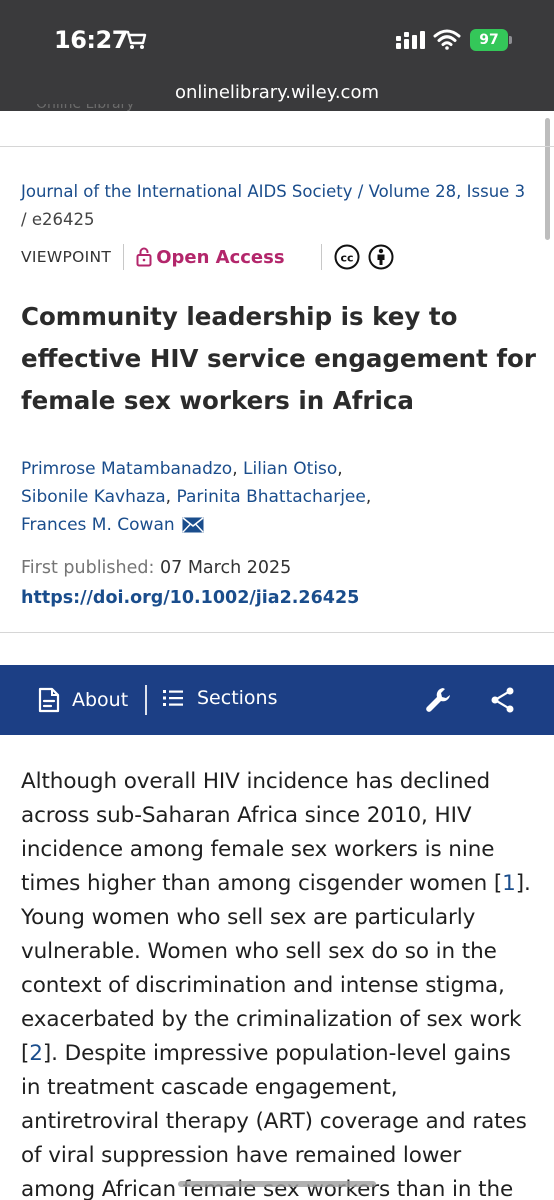  I want to click on sections-button: Sections, so click(220, 698).